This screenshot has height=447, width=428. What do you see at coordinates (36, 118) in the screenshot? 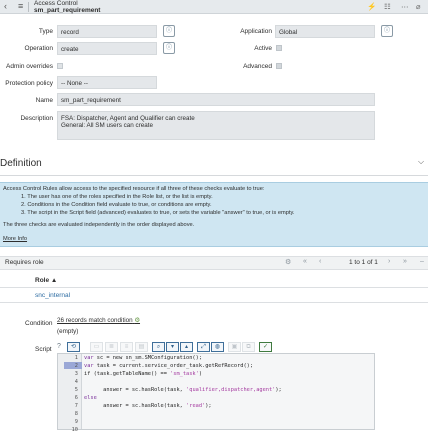
I see `description-label: Description` at bounding box center [36, 118].